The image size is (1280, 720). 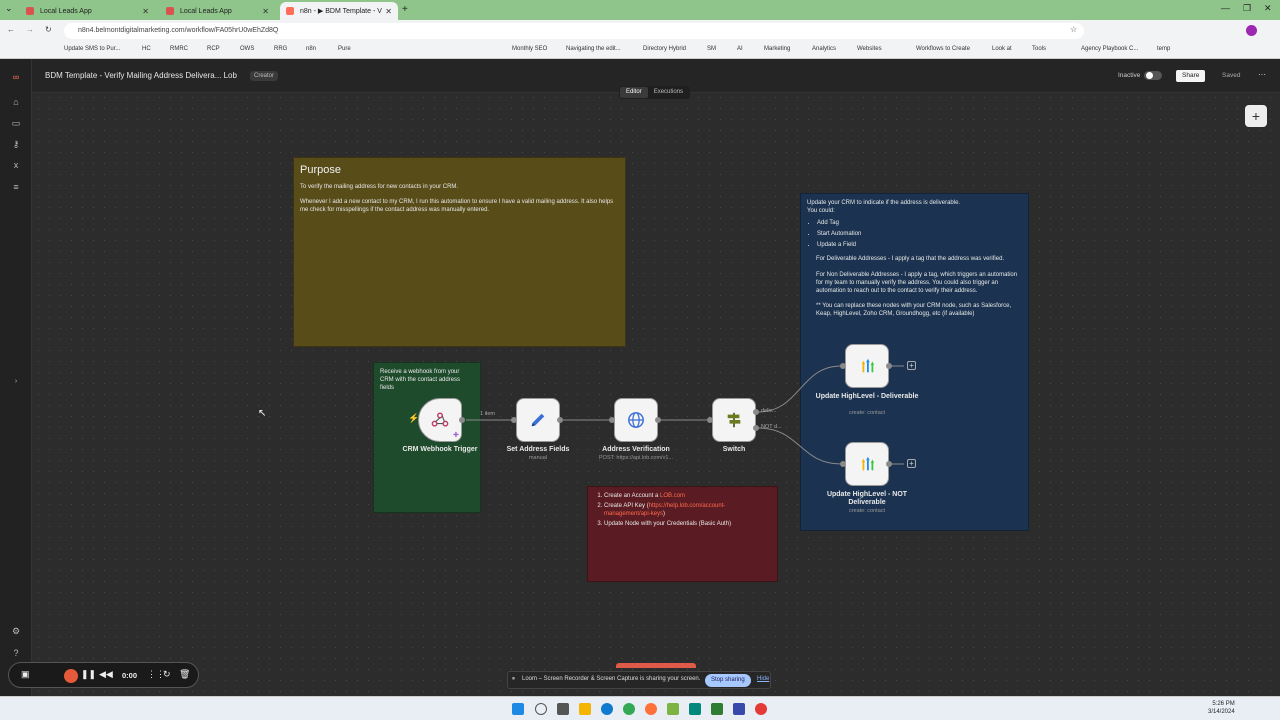 I want to click on share-button: Share, so click(x=1191, y=76).